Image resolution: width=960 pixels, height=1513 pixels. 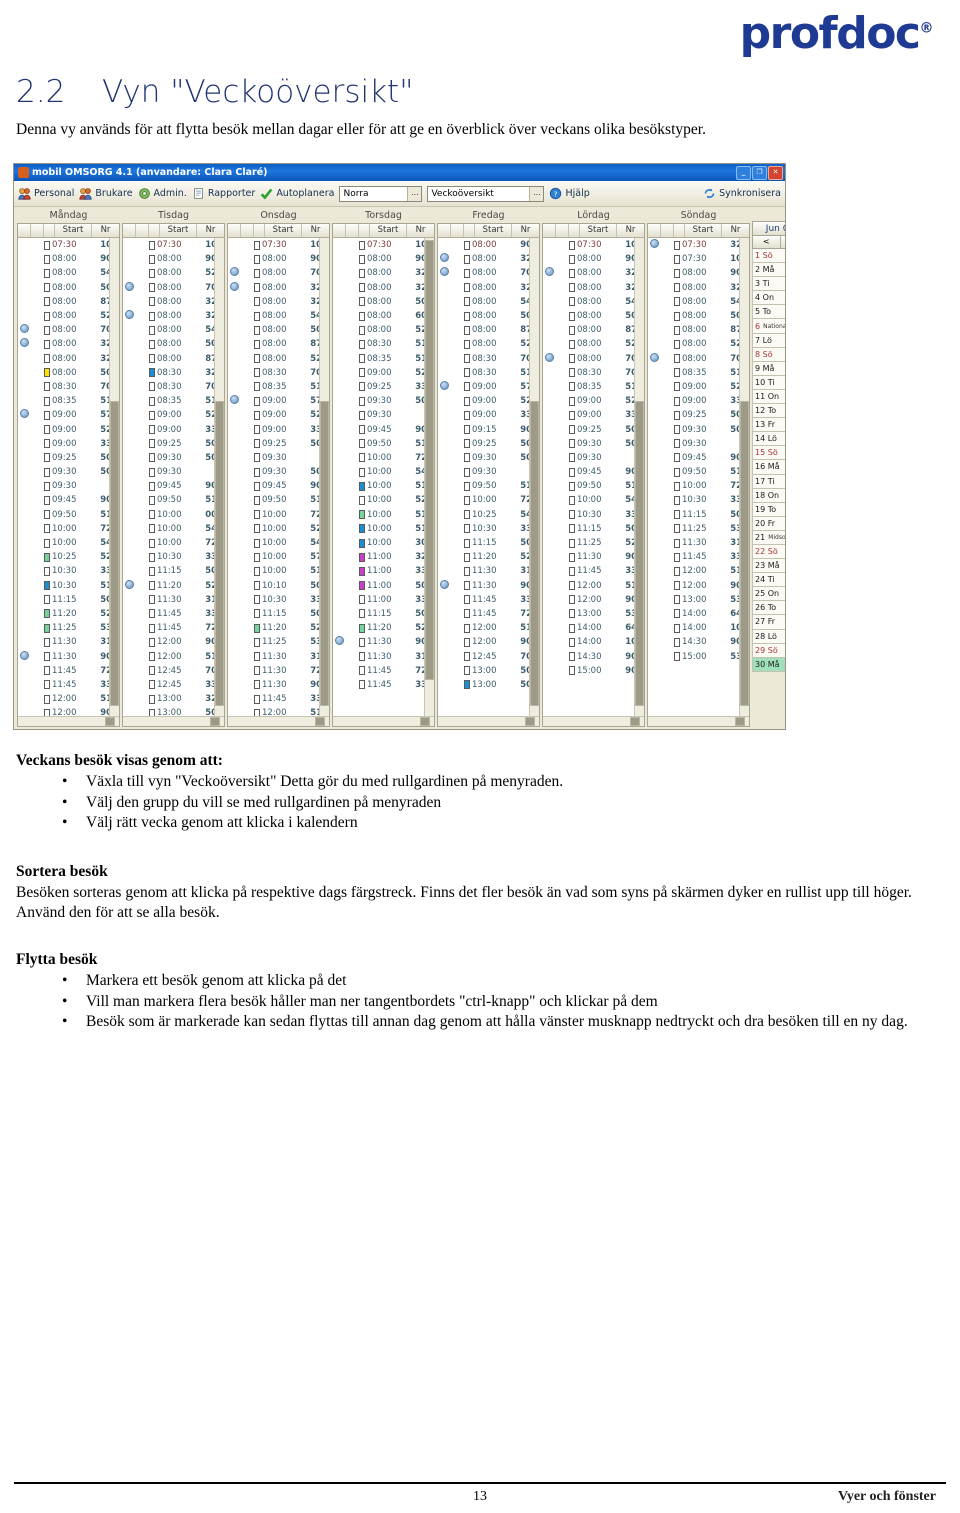 I want to click on calendar-day-item: 24 Ti, so click(x=768, y=580).